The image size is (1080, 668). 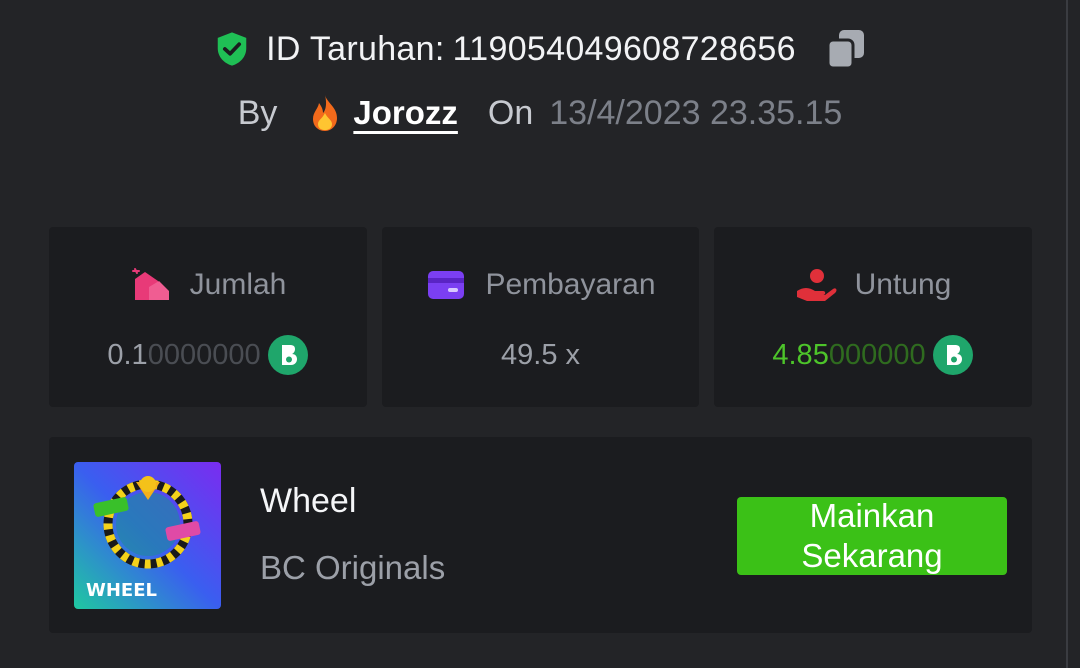 What do you see at coordinates (232, 49) in the screenshot?
I see `shield-check-icon` at bounding box center [232, 49].